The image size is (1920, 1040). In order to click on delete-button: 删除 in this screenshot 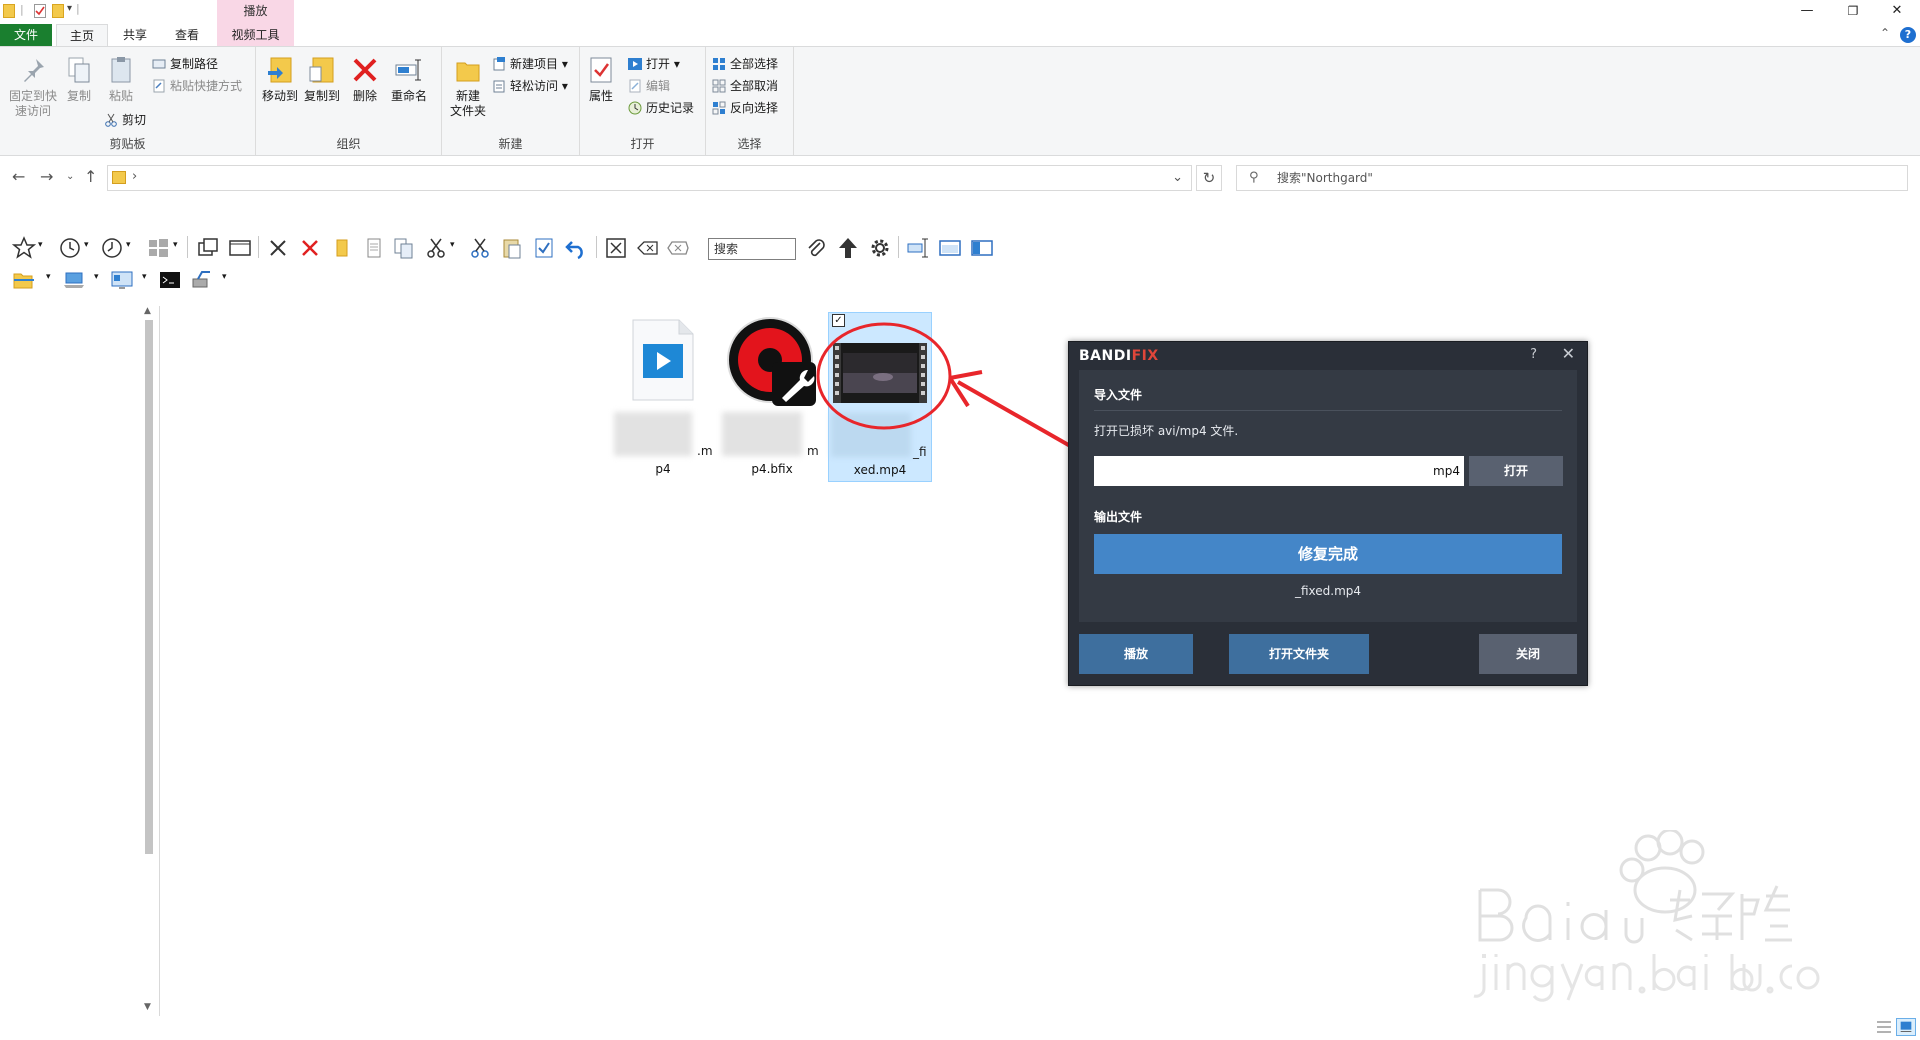, I will do `click(365, 79)`.